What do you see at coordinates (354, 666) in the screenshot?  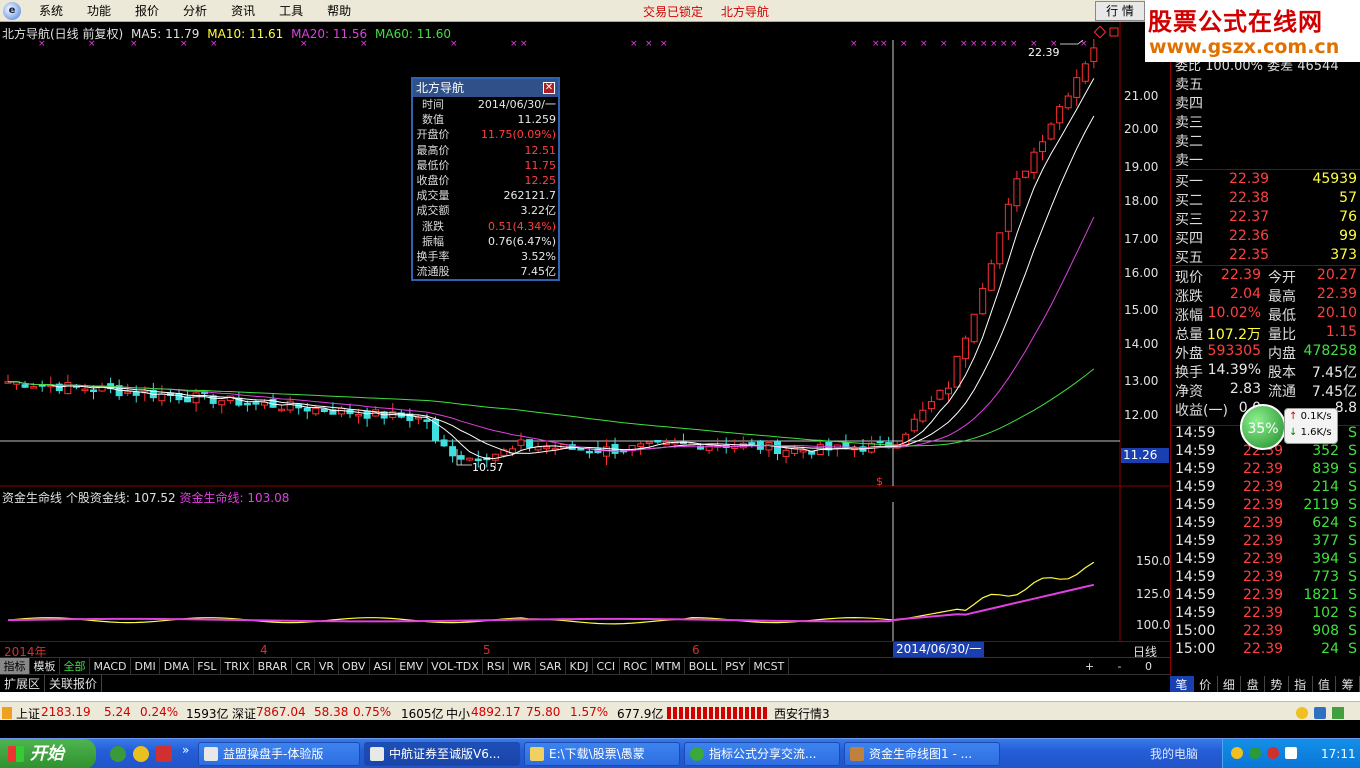 I see `tab-indicator-obv: OBV` at bounding box center [354, 666].